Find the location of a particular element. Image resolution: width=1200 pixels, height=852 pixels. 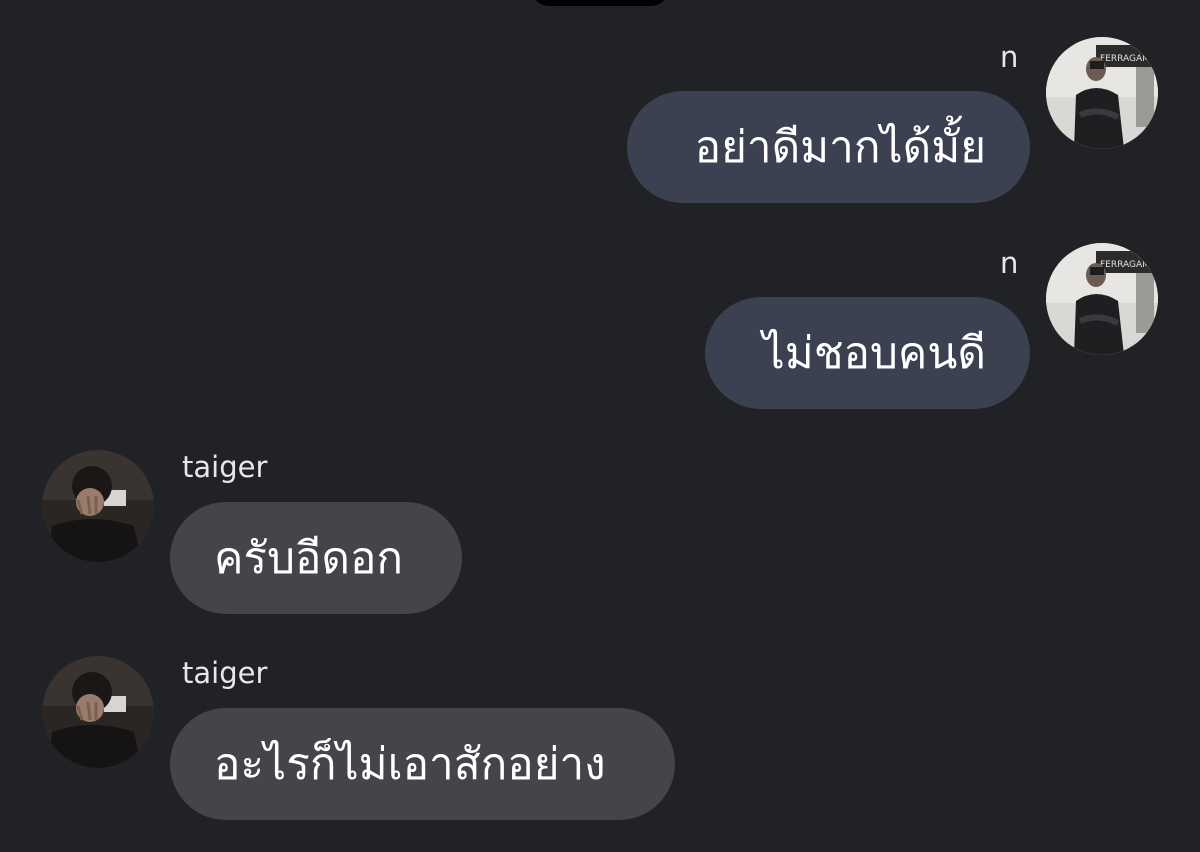

message-text: อะไรก็ไม่เอาสักอย่าง is located at coordinates (410, 764).